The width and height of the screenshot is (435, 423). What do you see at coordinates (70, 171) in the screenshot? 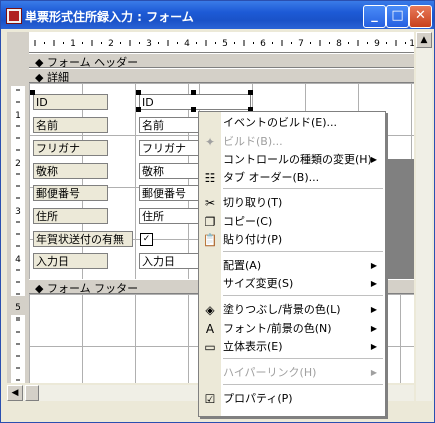
I see `field-label: 敬称` at bounding box center [70, 171].